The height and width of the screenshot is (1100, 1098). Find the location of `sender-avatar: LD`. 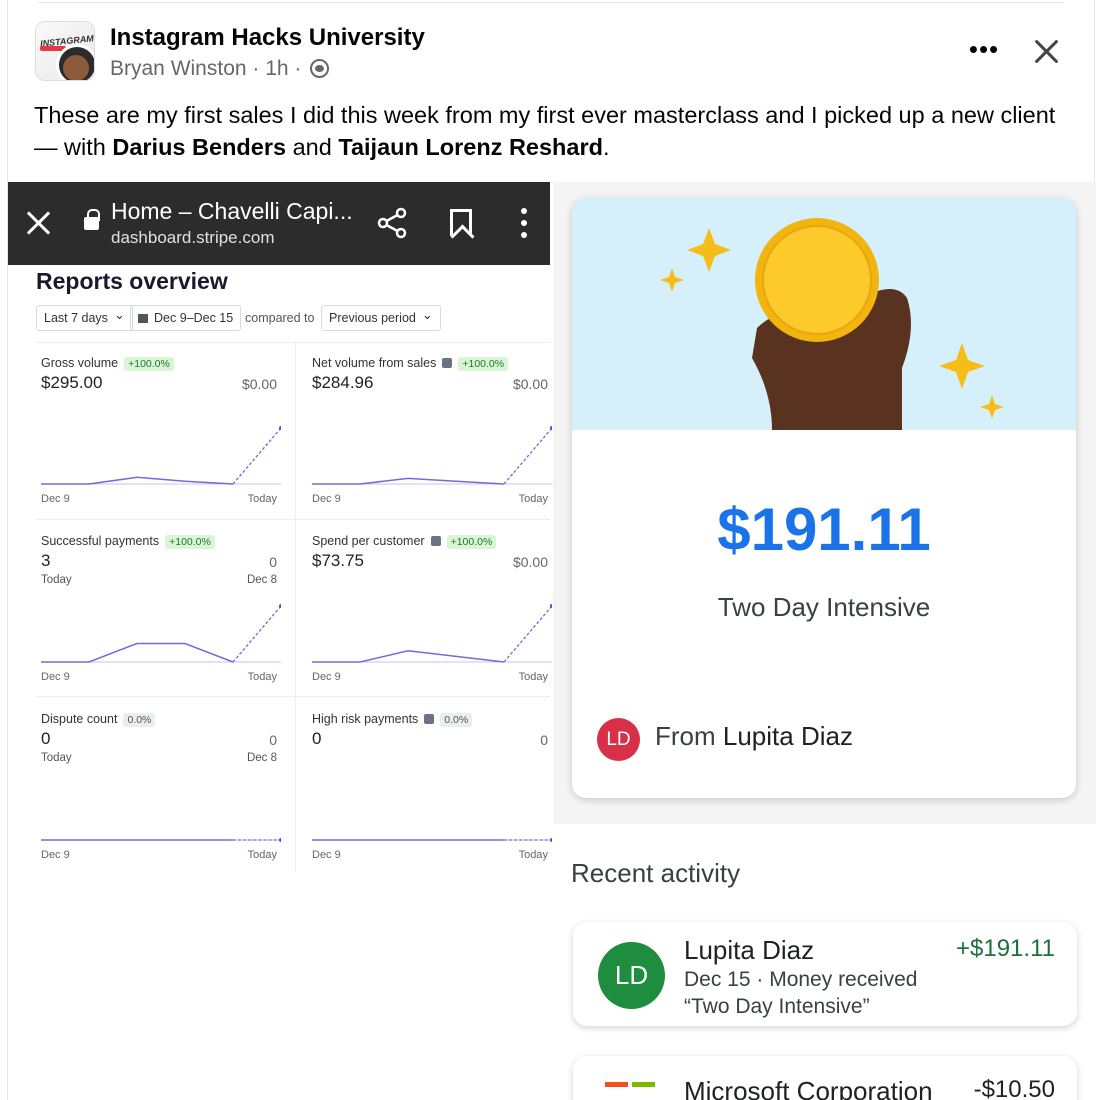

sender-avatar: LD is located at coordinates (618, 739).